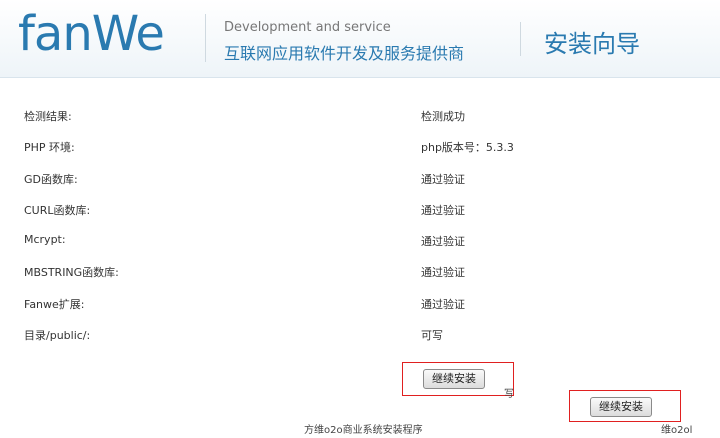  Describe the element at coordinates (509, 394) in the screenshot. I see `stray-text: 写` at that location.